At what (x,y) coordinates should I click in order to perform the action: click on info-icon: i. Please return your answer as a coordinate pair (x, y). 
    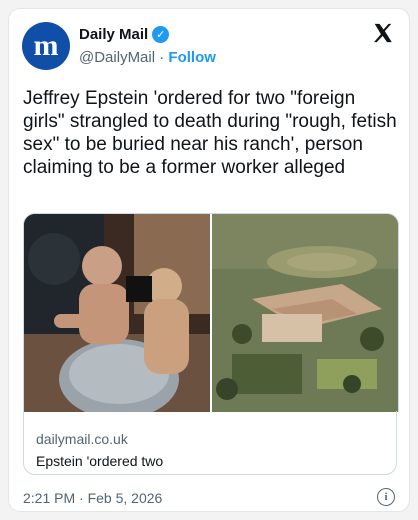
    Looking at the image, I should click on (386, 497).